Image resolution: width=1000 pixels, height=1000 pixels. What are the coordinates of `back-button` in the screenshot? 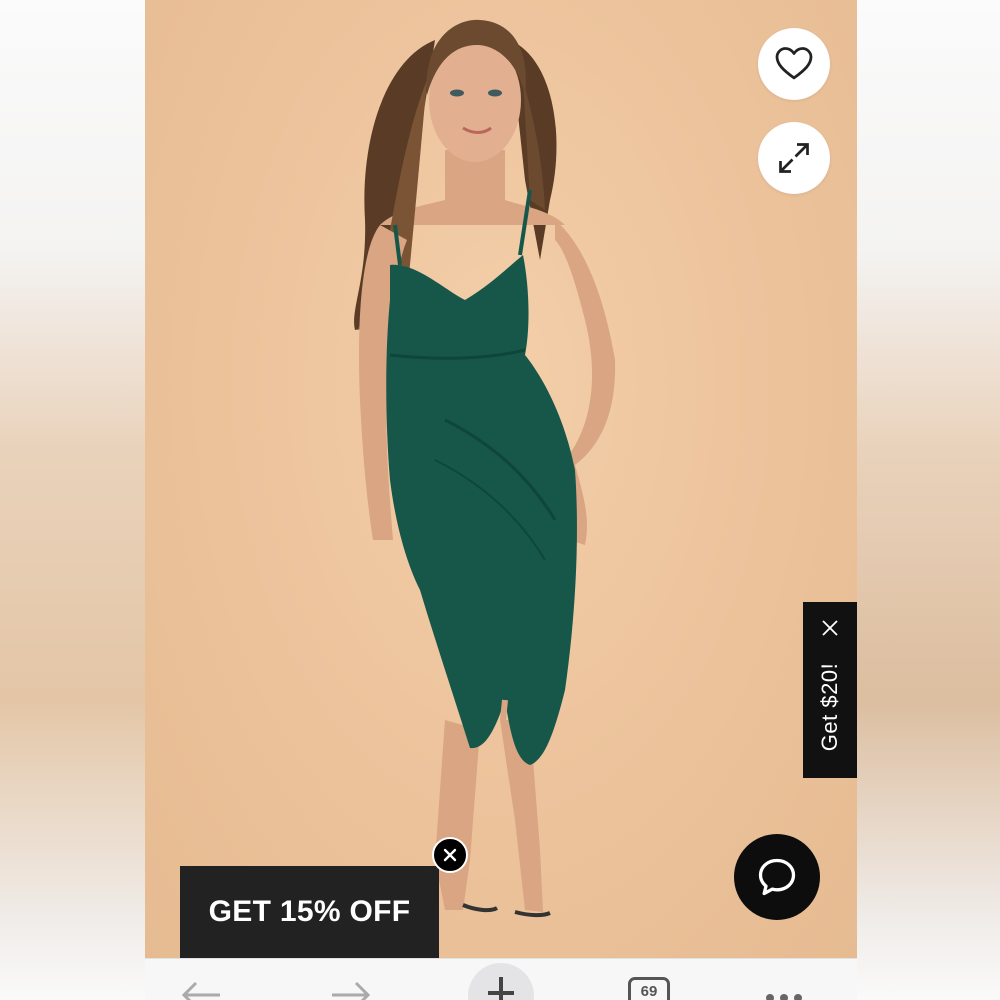 It's located at (201, 984).